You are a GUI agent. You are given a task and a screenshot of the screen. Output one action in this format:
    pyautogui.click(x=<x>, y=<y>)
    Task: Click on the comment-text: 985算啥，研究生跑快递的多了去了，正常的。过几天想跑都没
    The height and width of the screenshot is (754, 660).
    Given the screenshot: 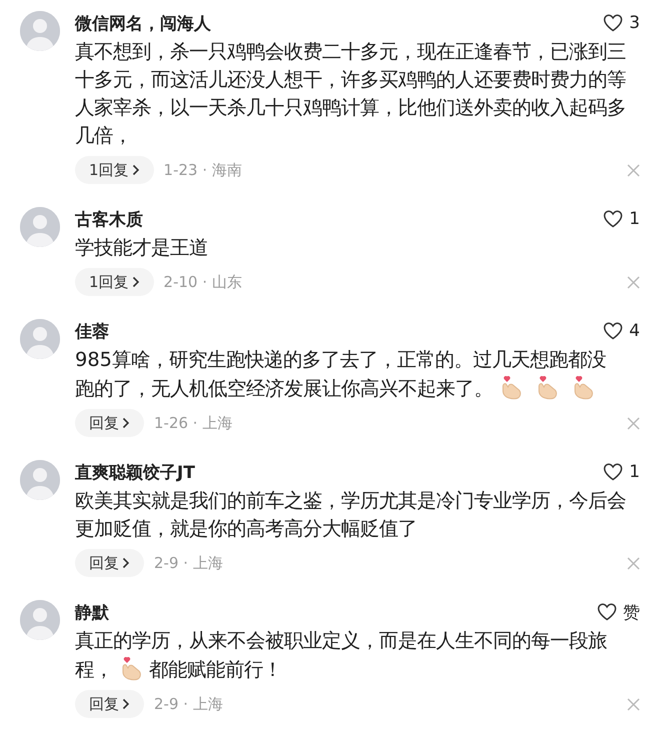 What is the action you would take?
    pyautogui.click(x=340, y=360)
    